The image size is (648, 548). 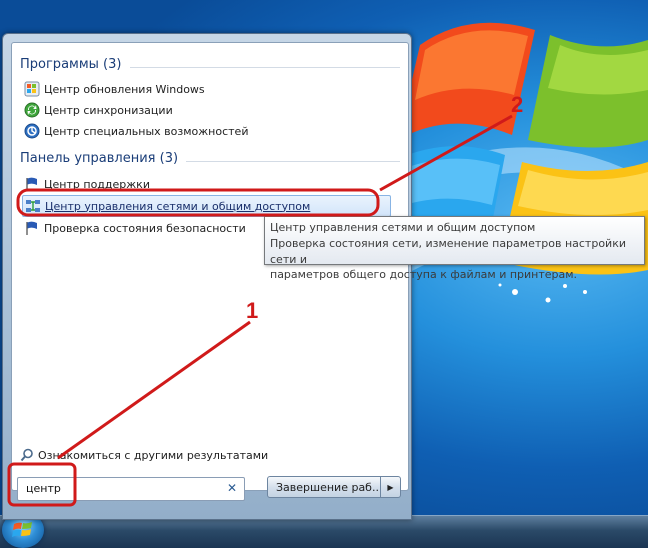 I want to click on result-label: Центр поддержки, so click(x=97, y=184).